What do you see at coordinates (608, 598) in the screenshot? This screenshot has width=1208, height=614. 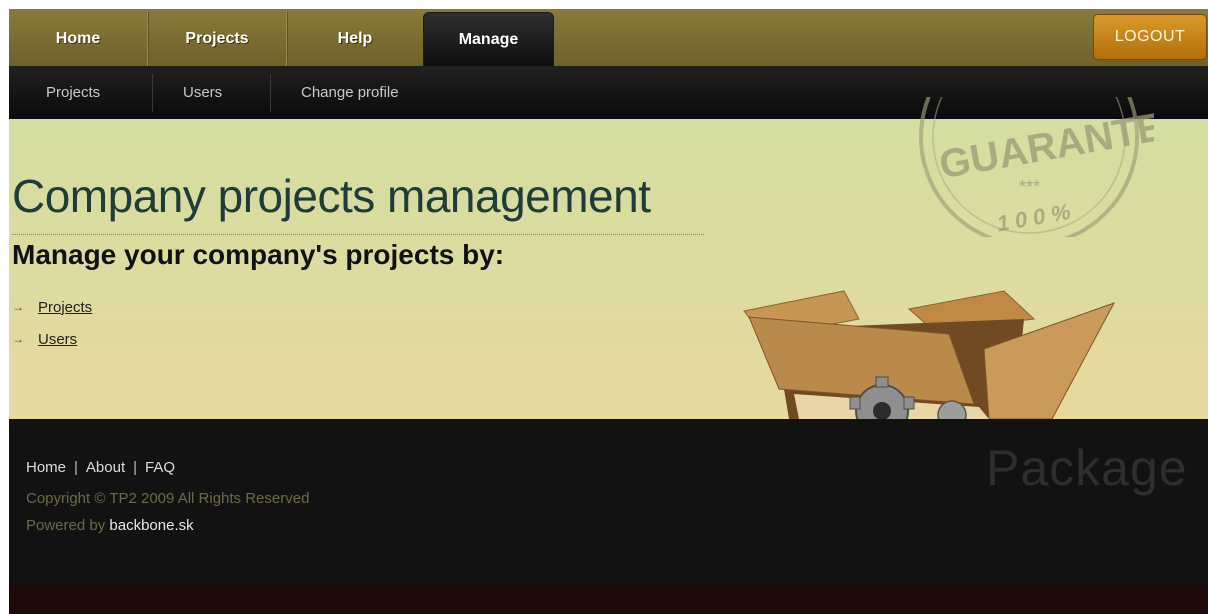 I see `bottom-bar` at bounding box center [608, 598].